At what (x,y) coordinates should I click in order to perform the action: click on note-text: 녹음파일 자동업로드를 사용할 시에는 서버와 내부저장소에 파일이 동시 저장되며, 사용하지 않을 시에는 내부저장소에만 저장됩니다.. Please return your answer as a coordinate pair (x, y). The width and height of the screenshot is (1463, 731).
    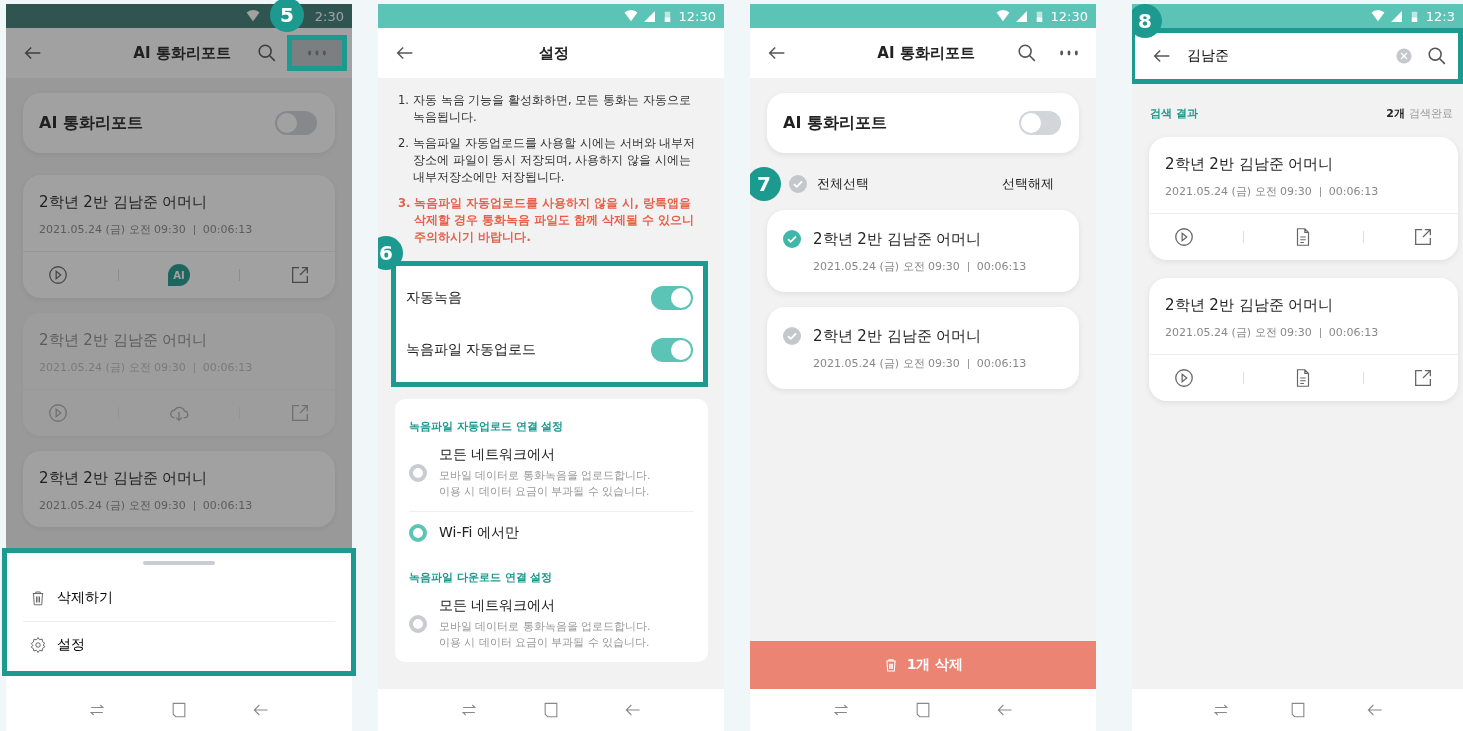
    Looking at the image, I should click on (555, 160).